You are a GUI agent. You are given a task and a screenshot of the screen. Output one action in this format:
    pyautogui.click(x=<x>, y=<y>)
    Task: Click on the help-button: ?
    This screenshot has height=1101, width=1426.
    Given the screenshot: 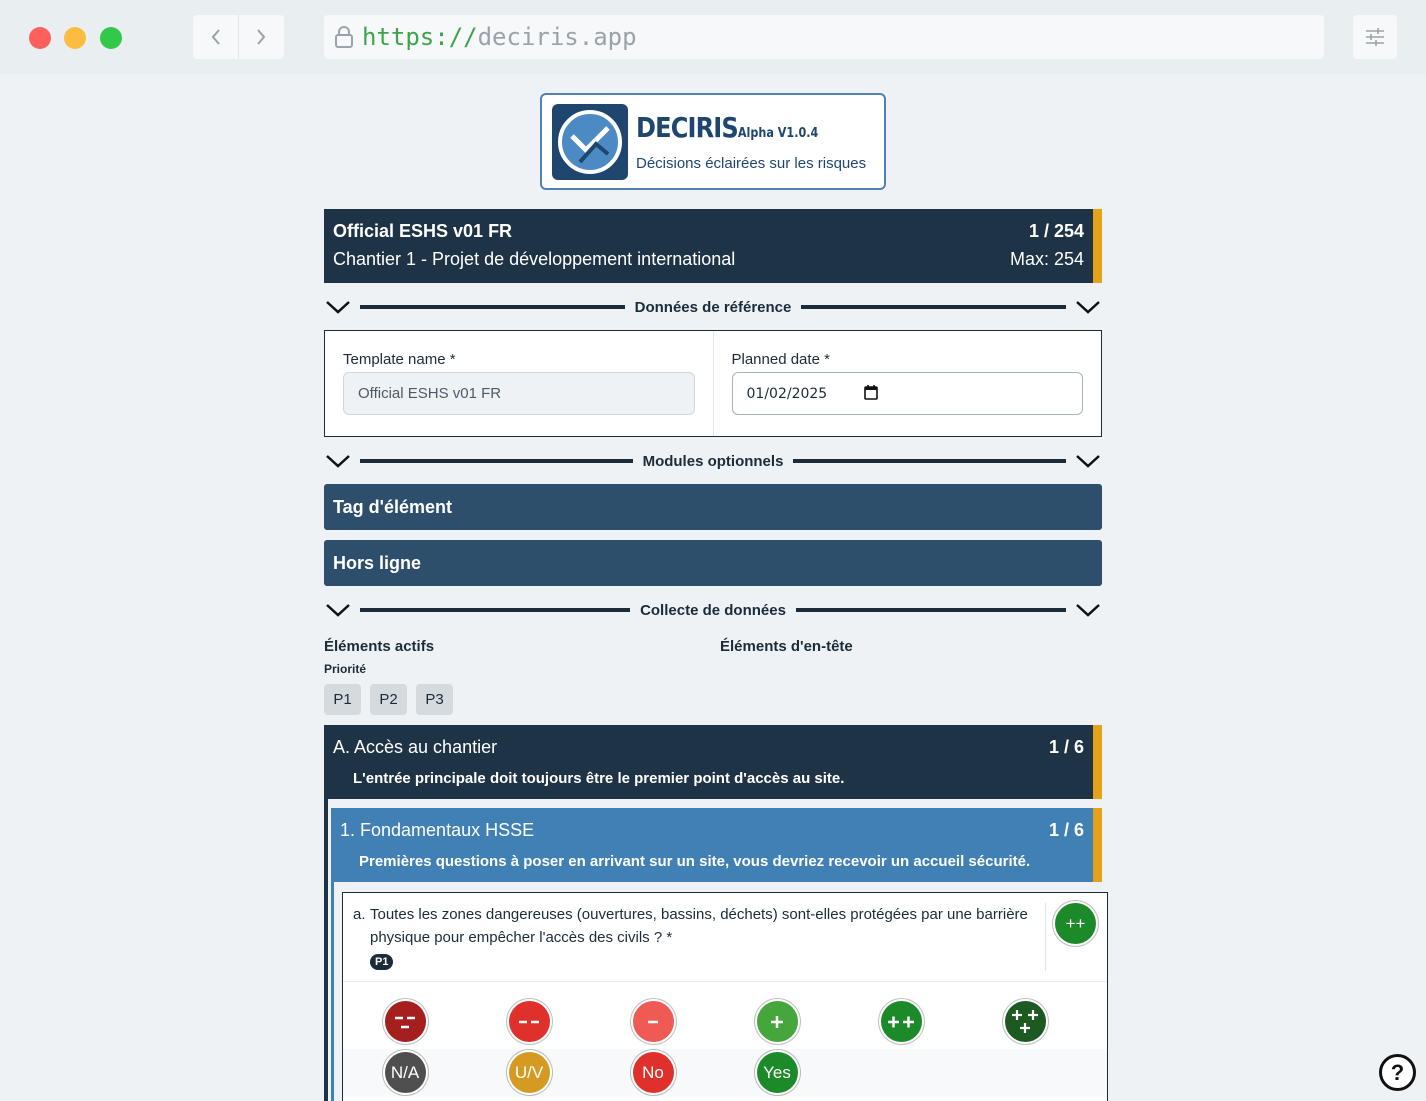 What is the action you would take?
    pyautogui.click(x=1397, y=1072)
    